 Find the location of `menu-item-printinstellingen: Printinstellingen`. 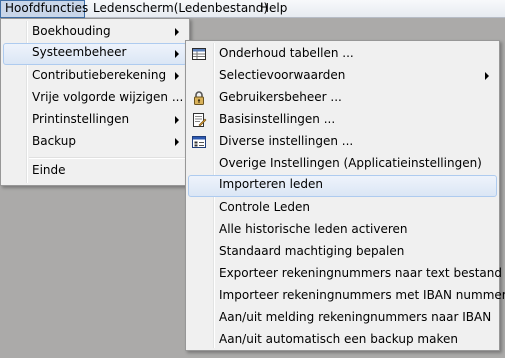

menu-item-printinstellingen: Printinstellingen is located at coordinates (95, 120).